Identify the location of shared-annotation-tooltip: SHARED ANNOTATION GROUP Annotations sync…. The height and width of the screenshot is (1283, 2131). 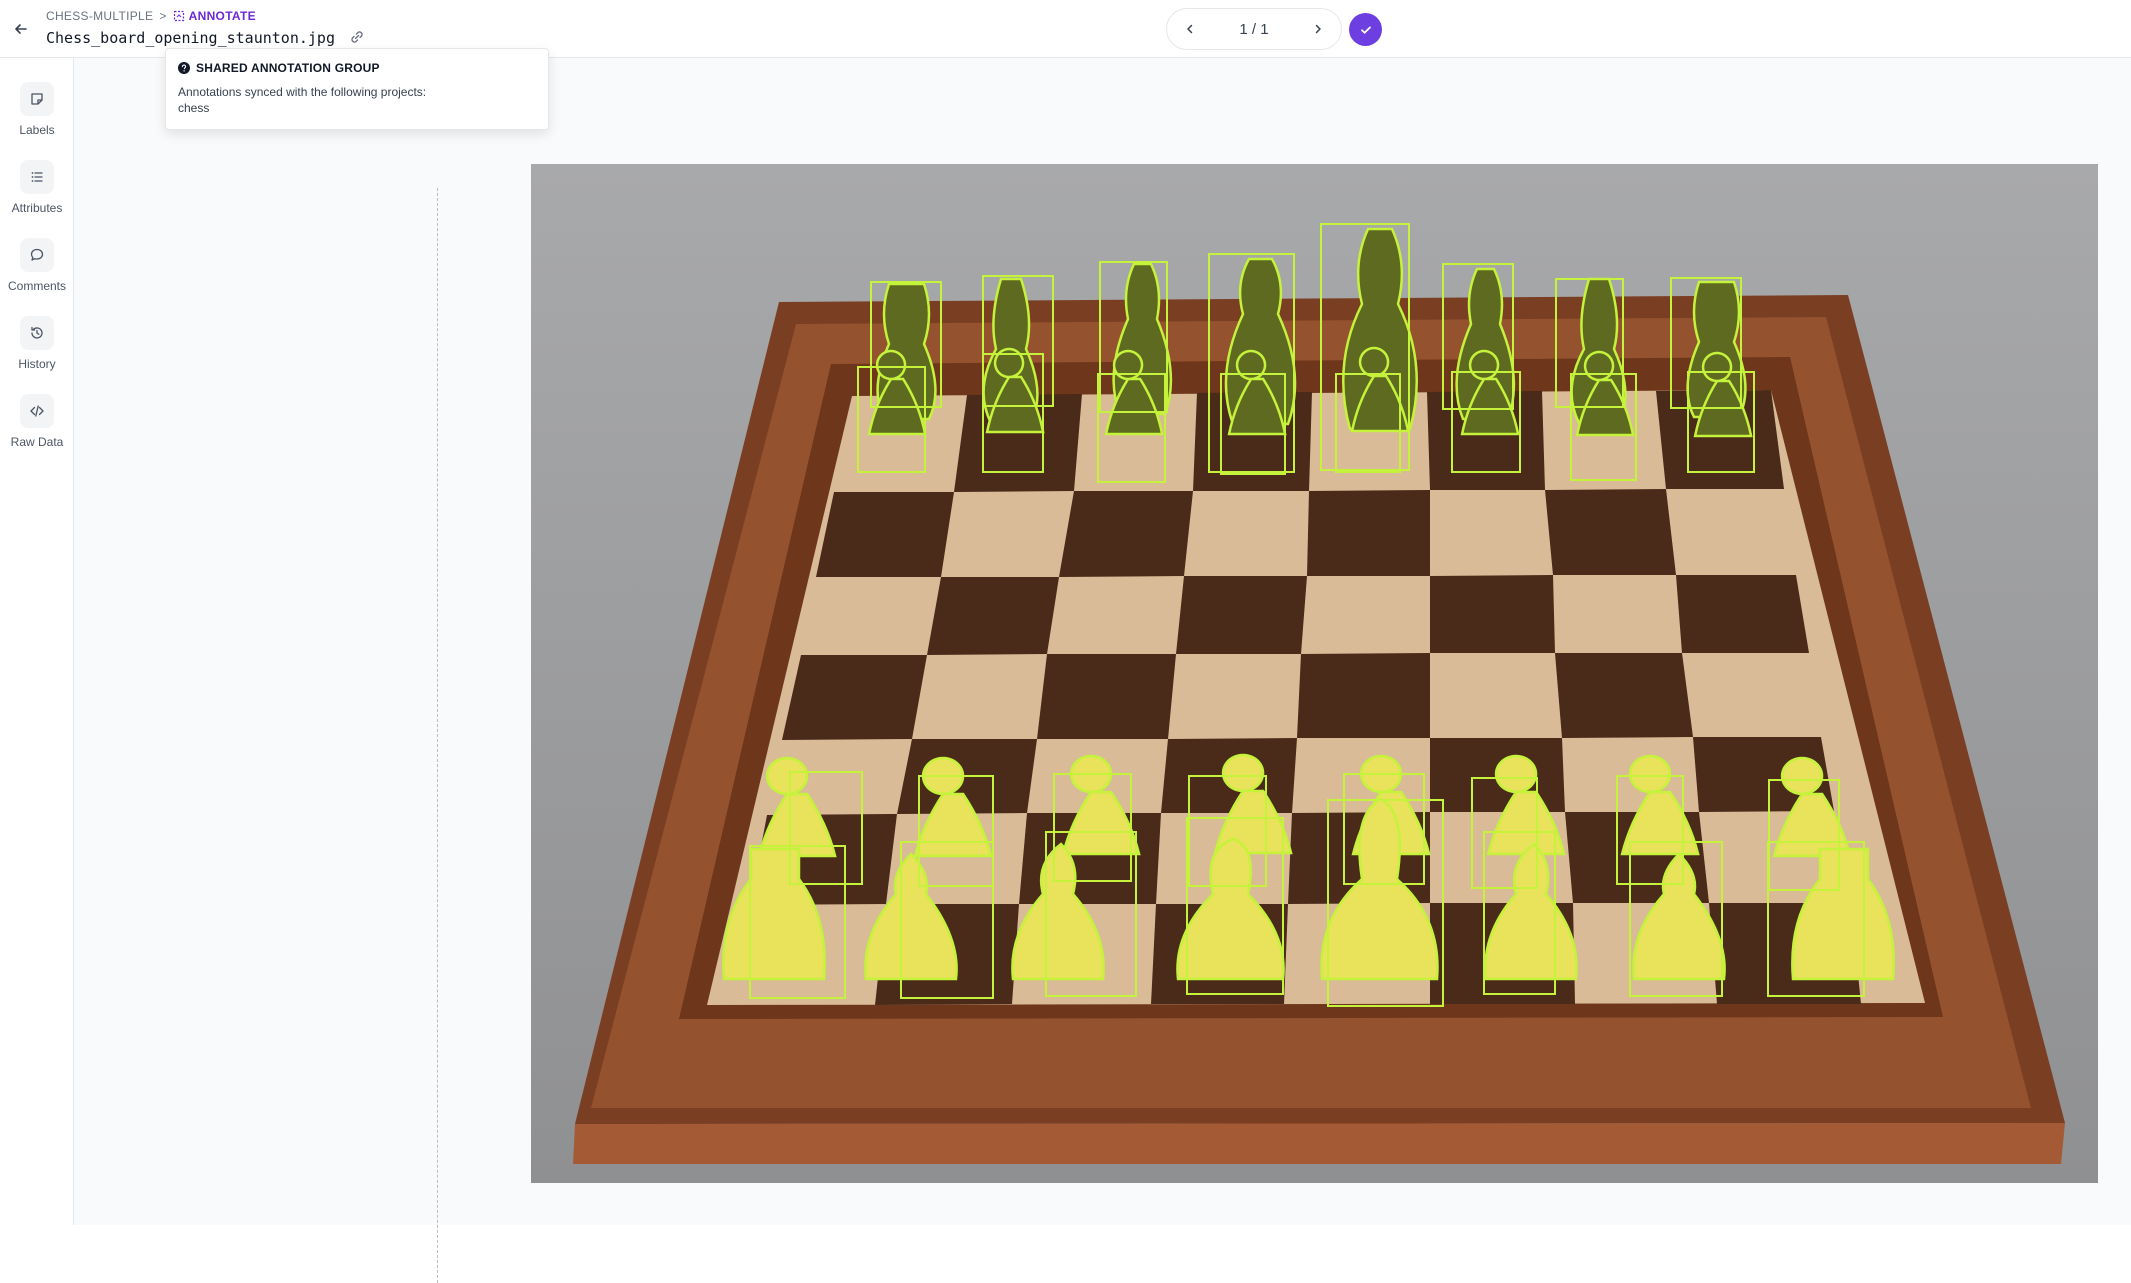
(357, 89).